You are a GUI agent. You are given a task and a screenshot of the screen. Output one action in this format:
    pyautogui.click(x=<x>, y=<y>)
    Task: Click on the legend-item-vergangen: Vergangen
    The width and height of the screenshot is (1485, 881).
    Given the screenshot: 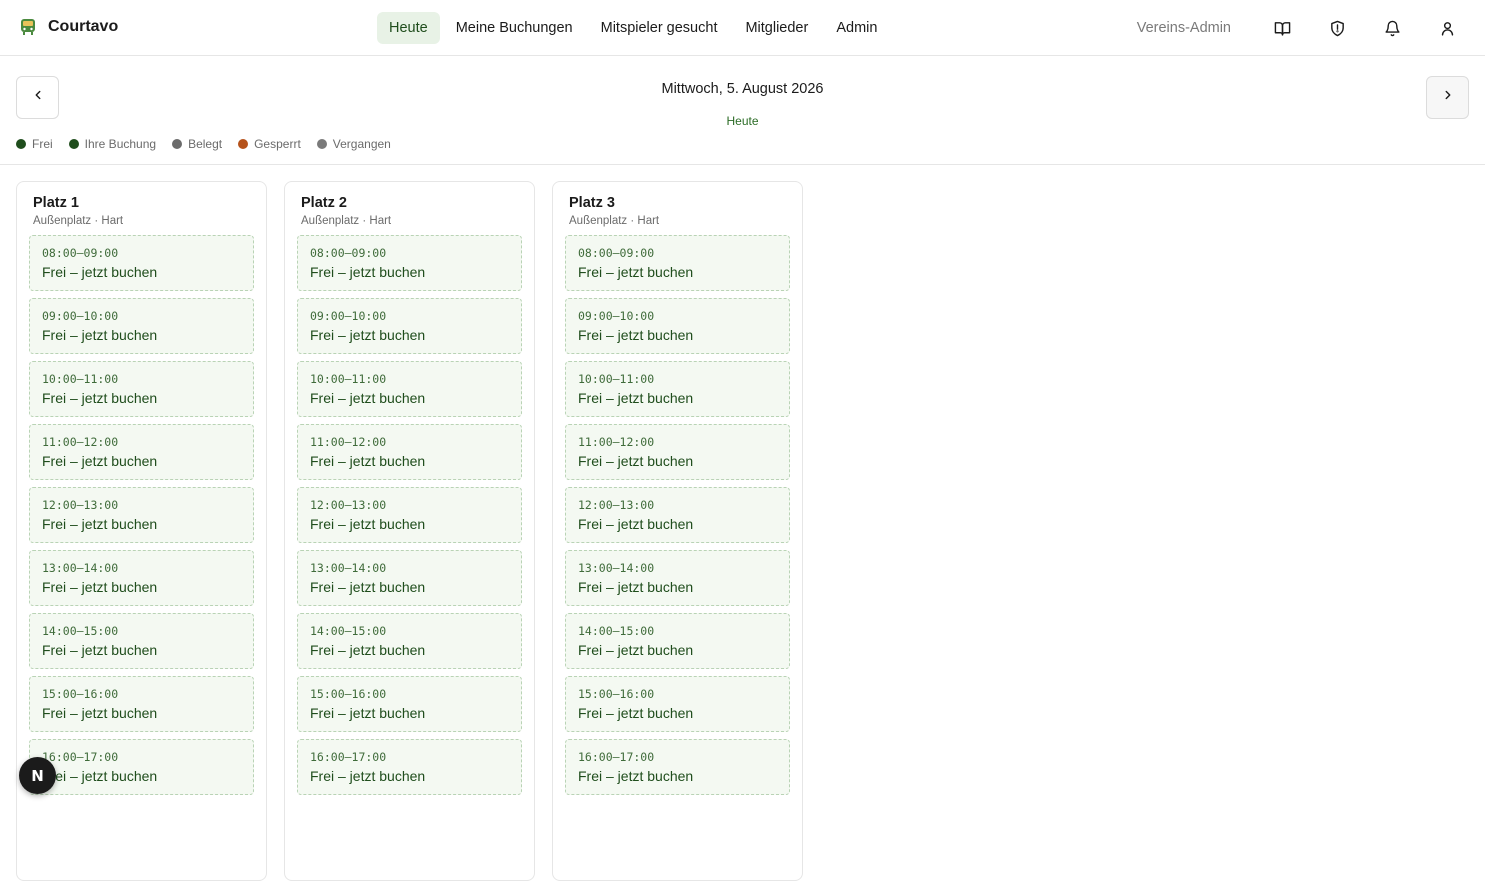 What is the action you would take?
    pyautogui.click(x=353, y=144)
    